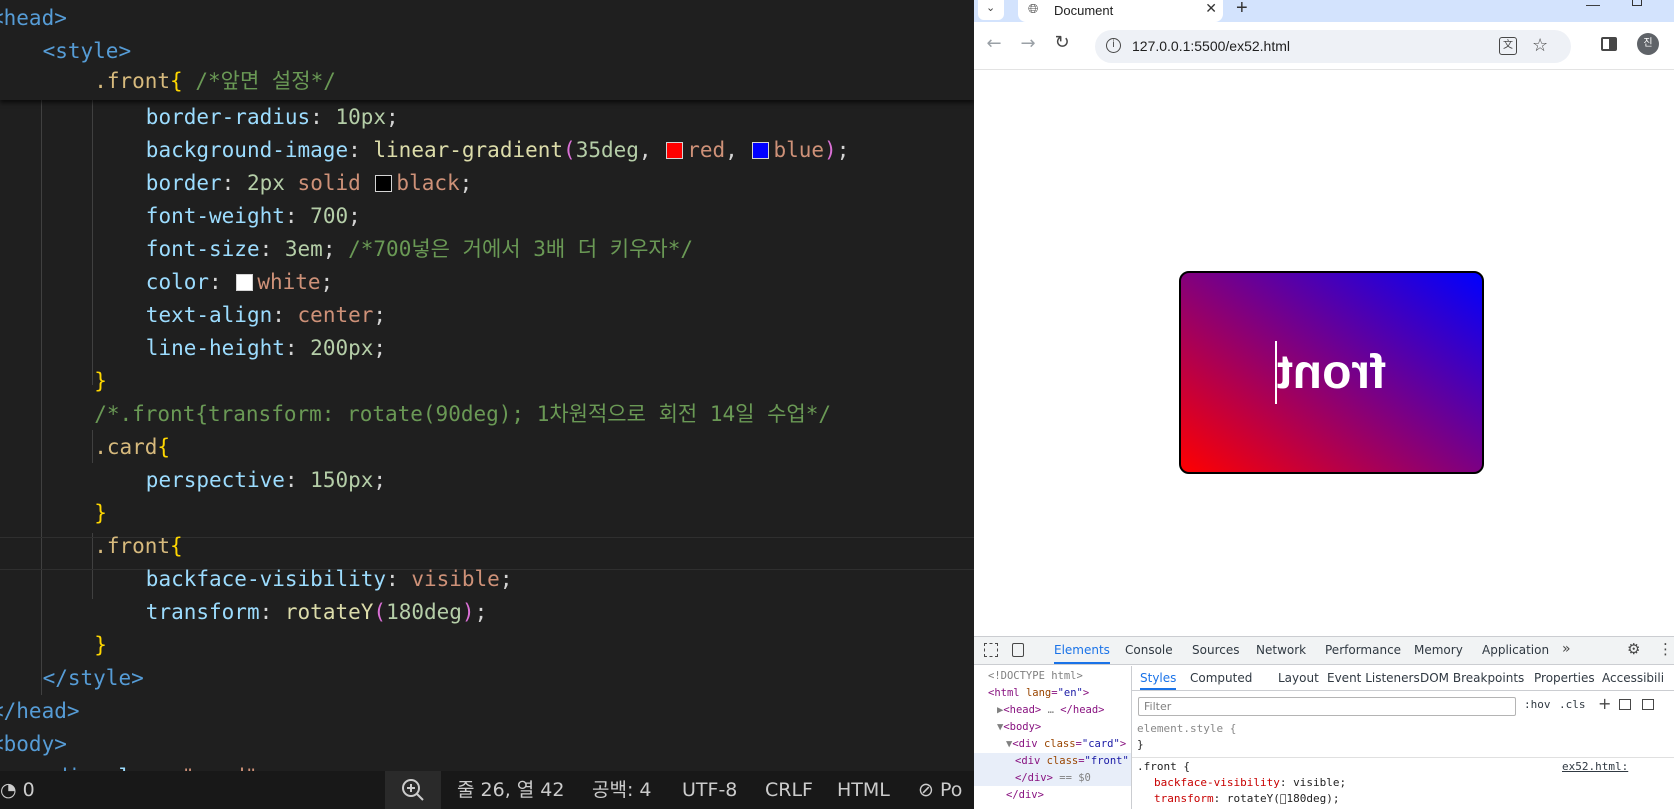 This screenshot has width=1674, height=809. What do you see at coordinates (1572, 704) in the screenshot?
I see `cls-toggle: .cls` at bounding box center [1572, 704].